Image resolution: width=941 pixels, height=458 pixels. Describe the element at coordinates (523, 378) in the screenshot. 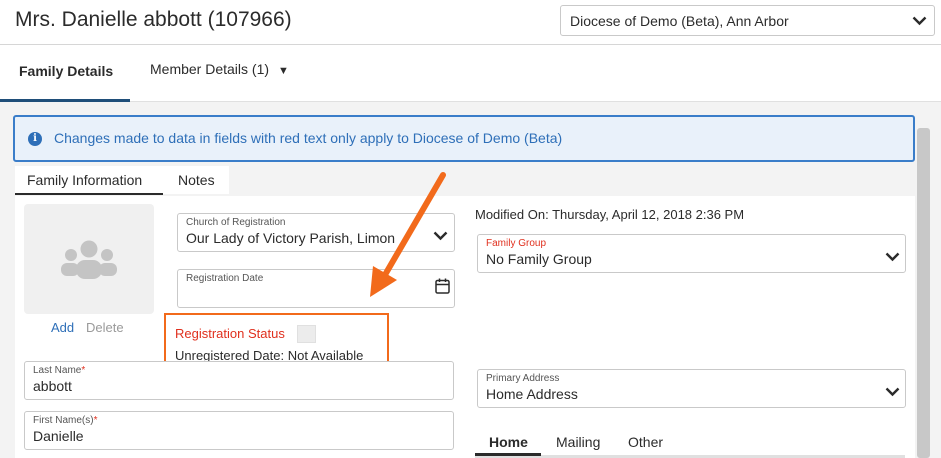

I see `primary-address-label: Primary Address` at that location.